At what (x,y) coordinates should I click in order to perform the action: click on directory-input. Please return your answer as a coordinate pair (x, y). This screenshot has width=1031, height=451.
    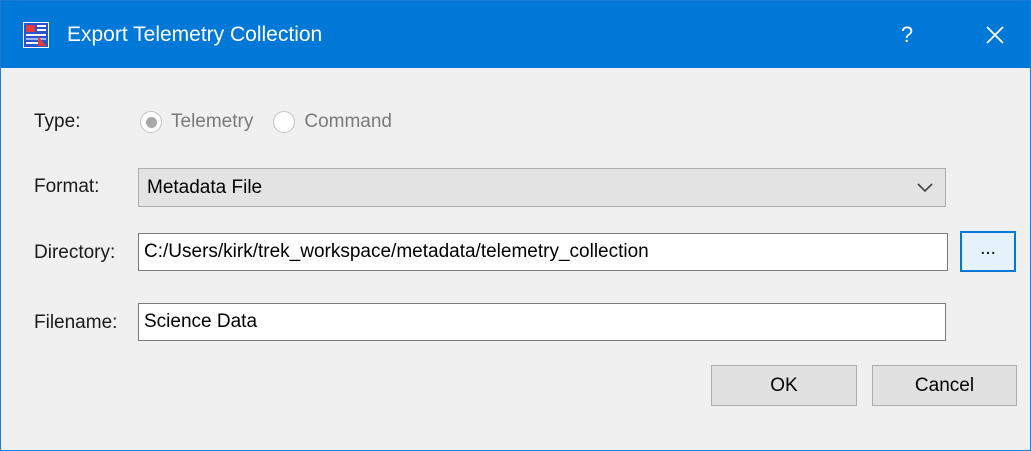
    Looking at the image, I should click on (543, 252).